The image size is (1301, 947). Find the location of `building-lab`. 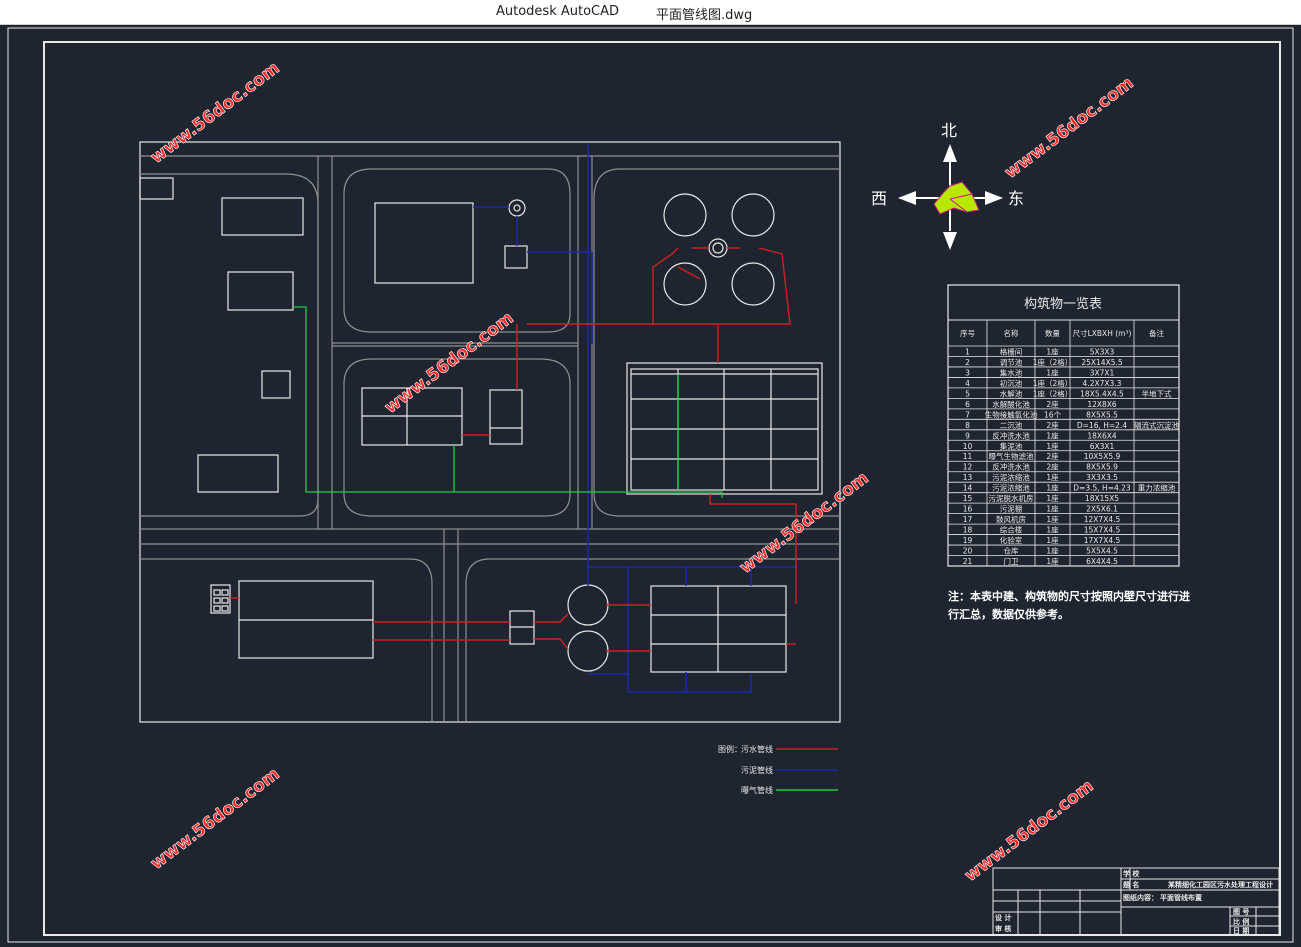

building-lab is located at coordinates (260, 291).